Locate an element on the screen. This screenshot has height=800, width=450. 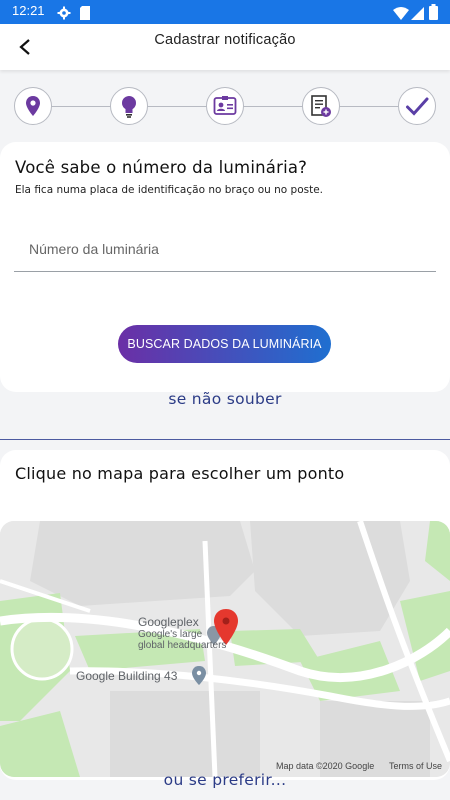
map-instruction: Clique no mapa para escolher um ponto is located at coordinates (180, 473).